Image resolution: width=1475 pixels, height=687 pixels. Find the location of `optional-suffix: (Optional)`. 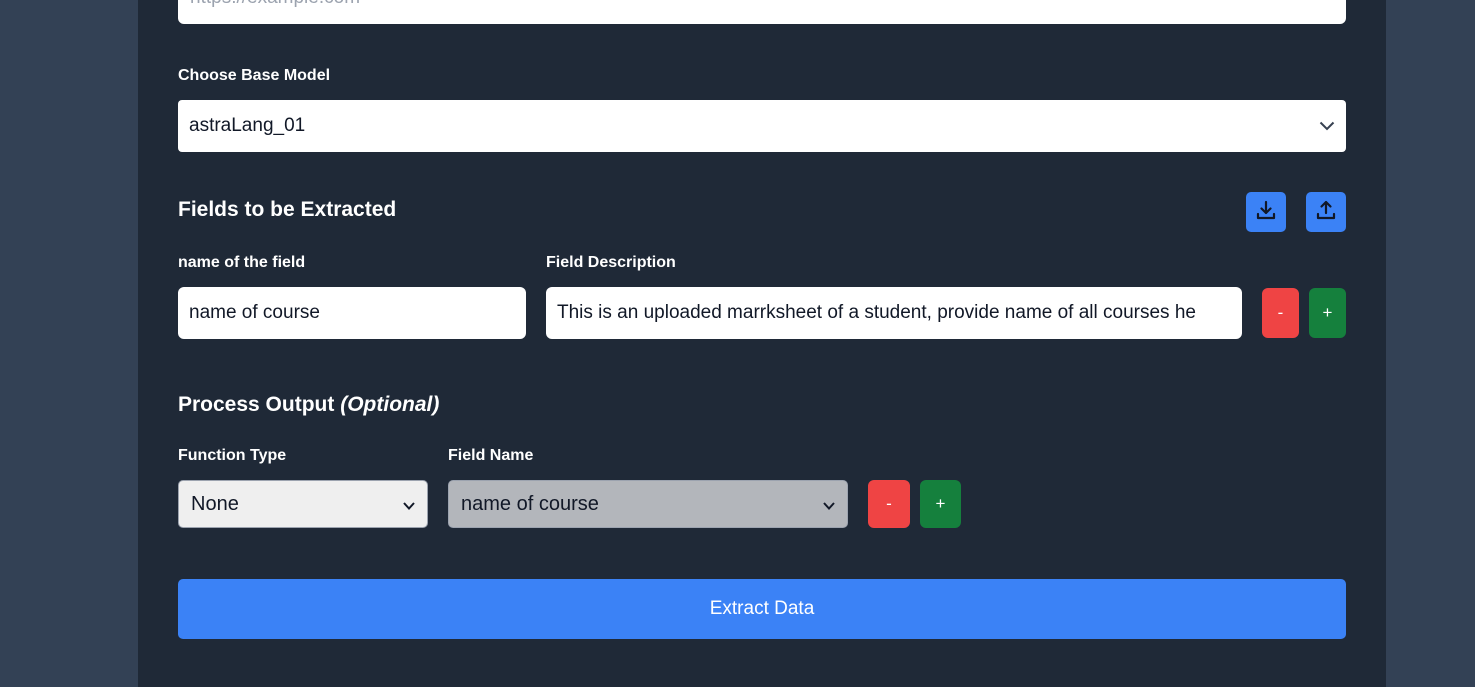

optional-suffix: (Optional) is located at coordinates (390, 404).